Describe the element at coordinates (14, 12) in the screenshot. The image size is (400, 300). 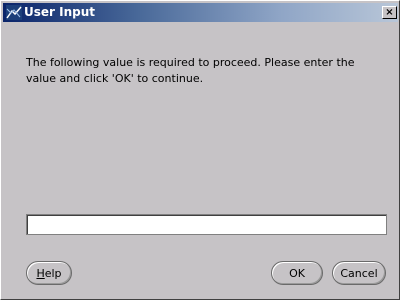
I see `app-icon` at that location.